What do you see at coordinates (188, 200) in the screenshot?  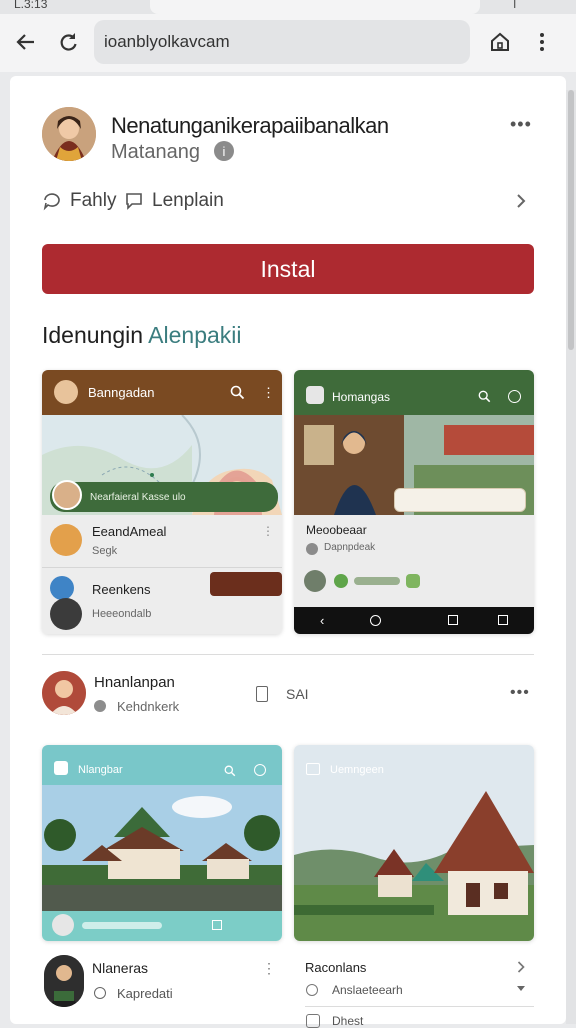 I see `action-label: Lenplain` at bounding box center [188, 200].